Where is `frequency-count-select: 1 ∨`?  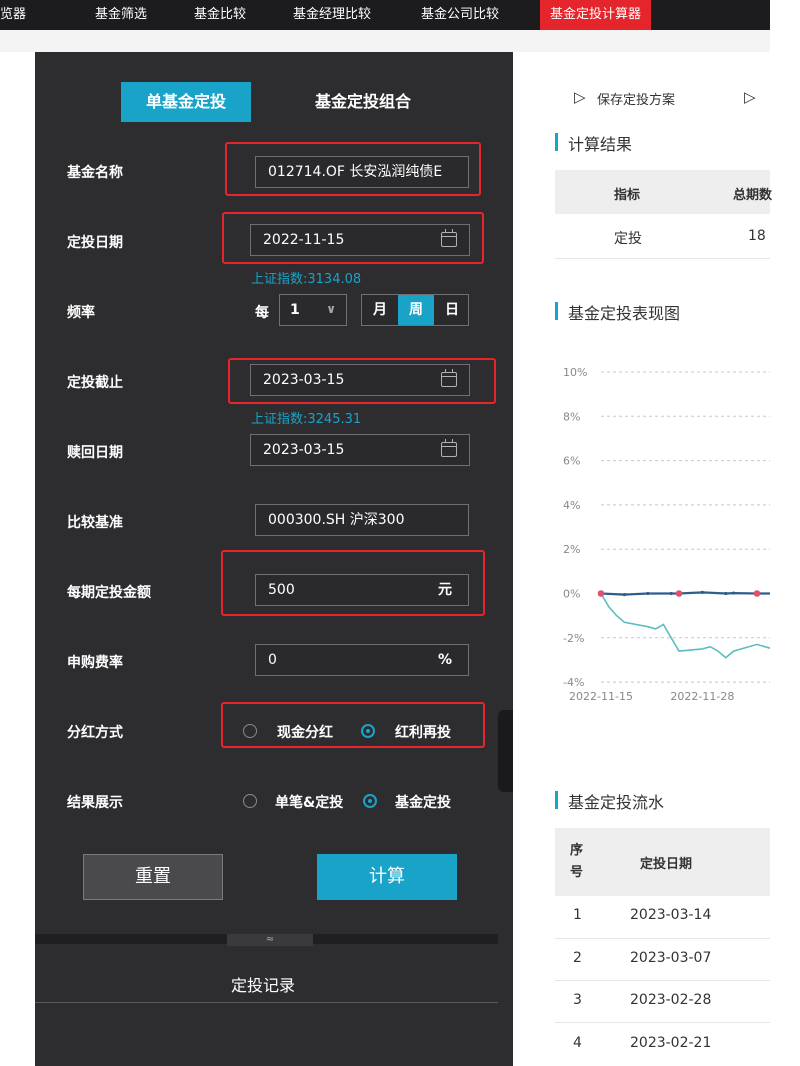 frequency-count-select: 1 ∨ is located at coordinates (313, 310).